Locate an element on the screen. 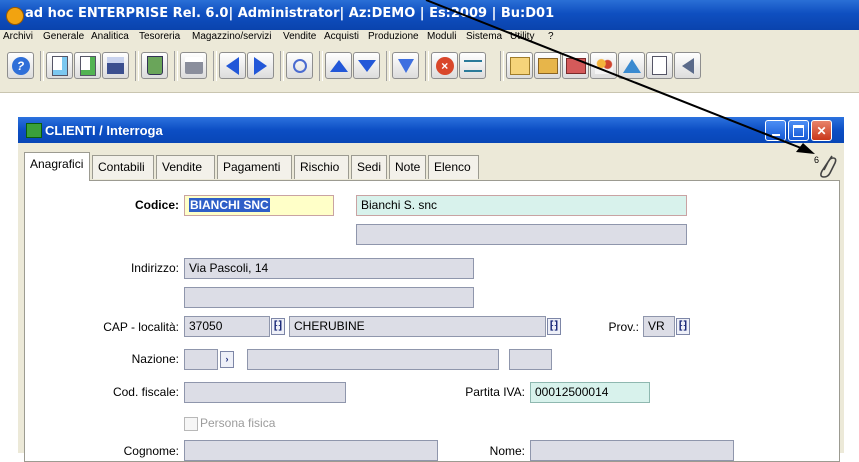 The height and width of the screenshot is (462, 859). arrow-left-icon is located at coordinates (232, 65).